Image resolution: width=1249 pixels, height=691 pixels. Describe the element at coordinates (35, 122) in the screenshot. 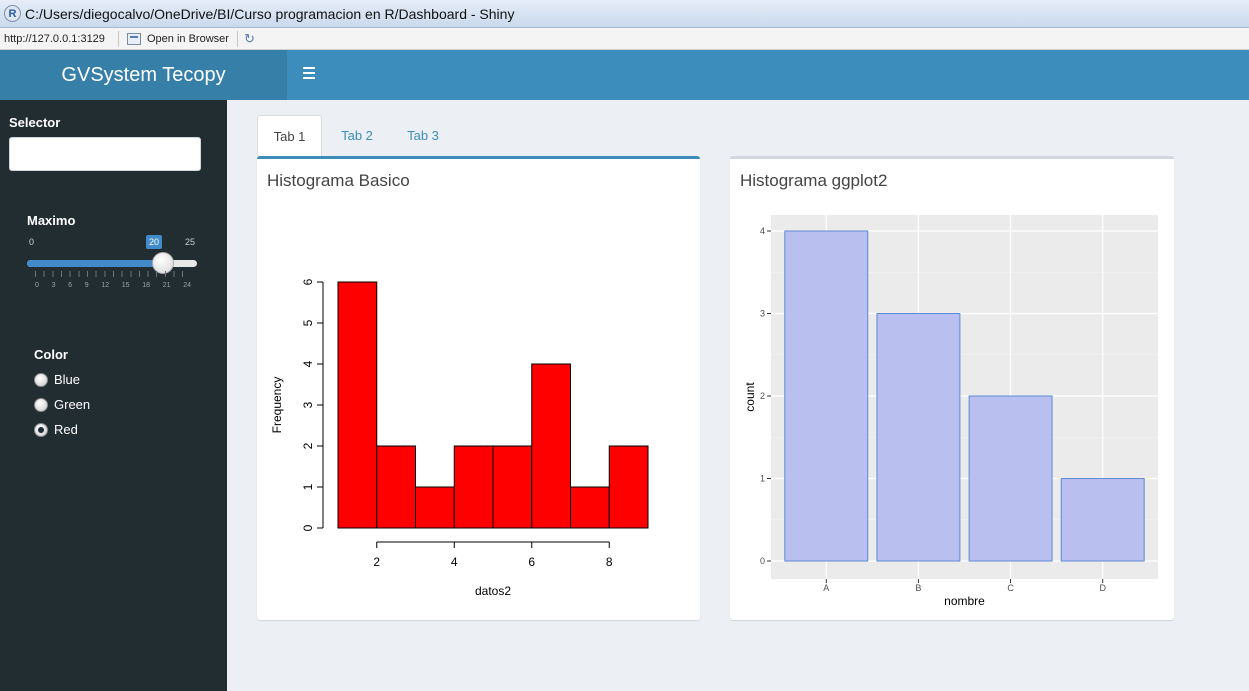

I see `selector-label: Selector` at that location.